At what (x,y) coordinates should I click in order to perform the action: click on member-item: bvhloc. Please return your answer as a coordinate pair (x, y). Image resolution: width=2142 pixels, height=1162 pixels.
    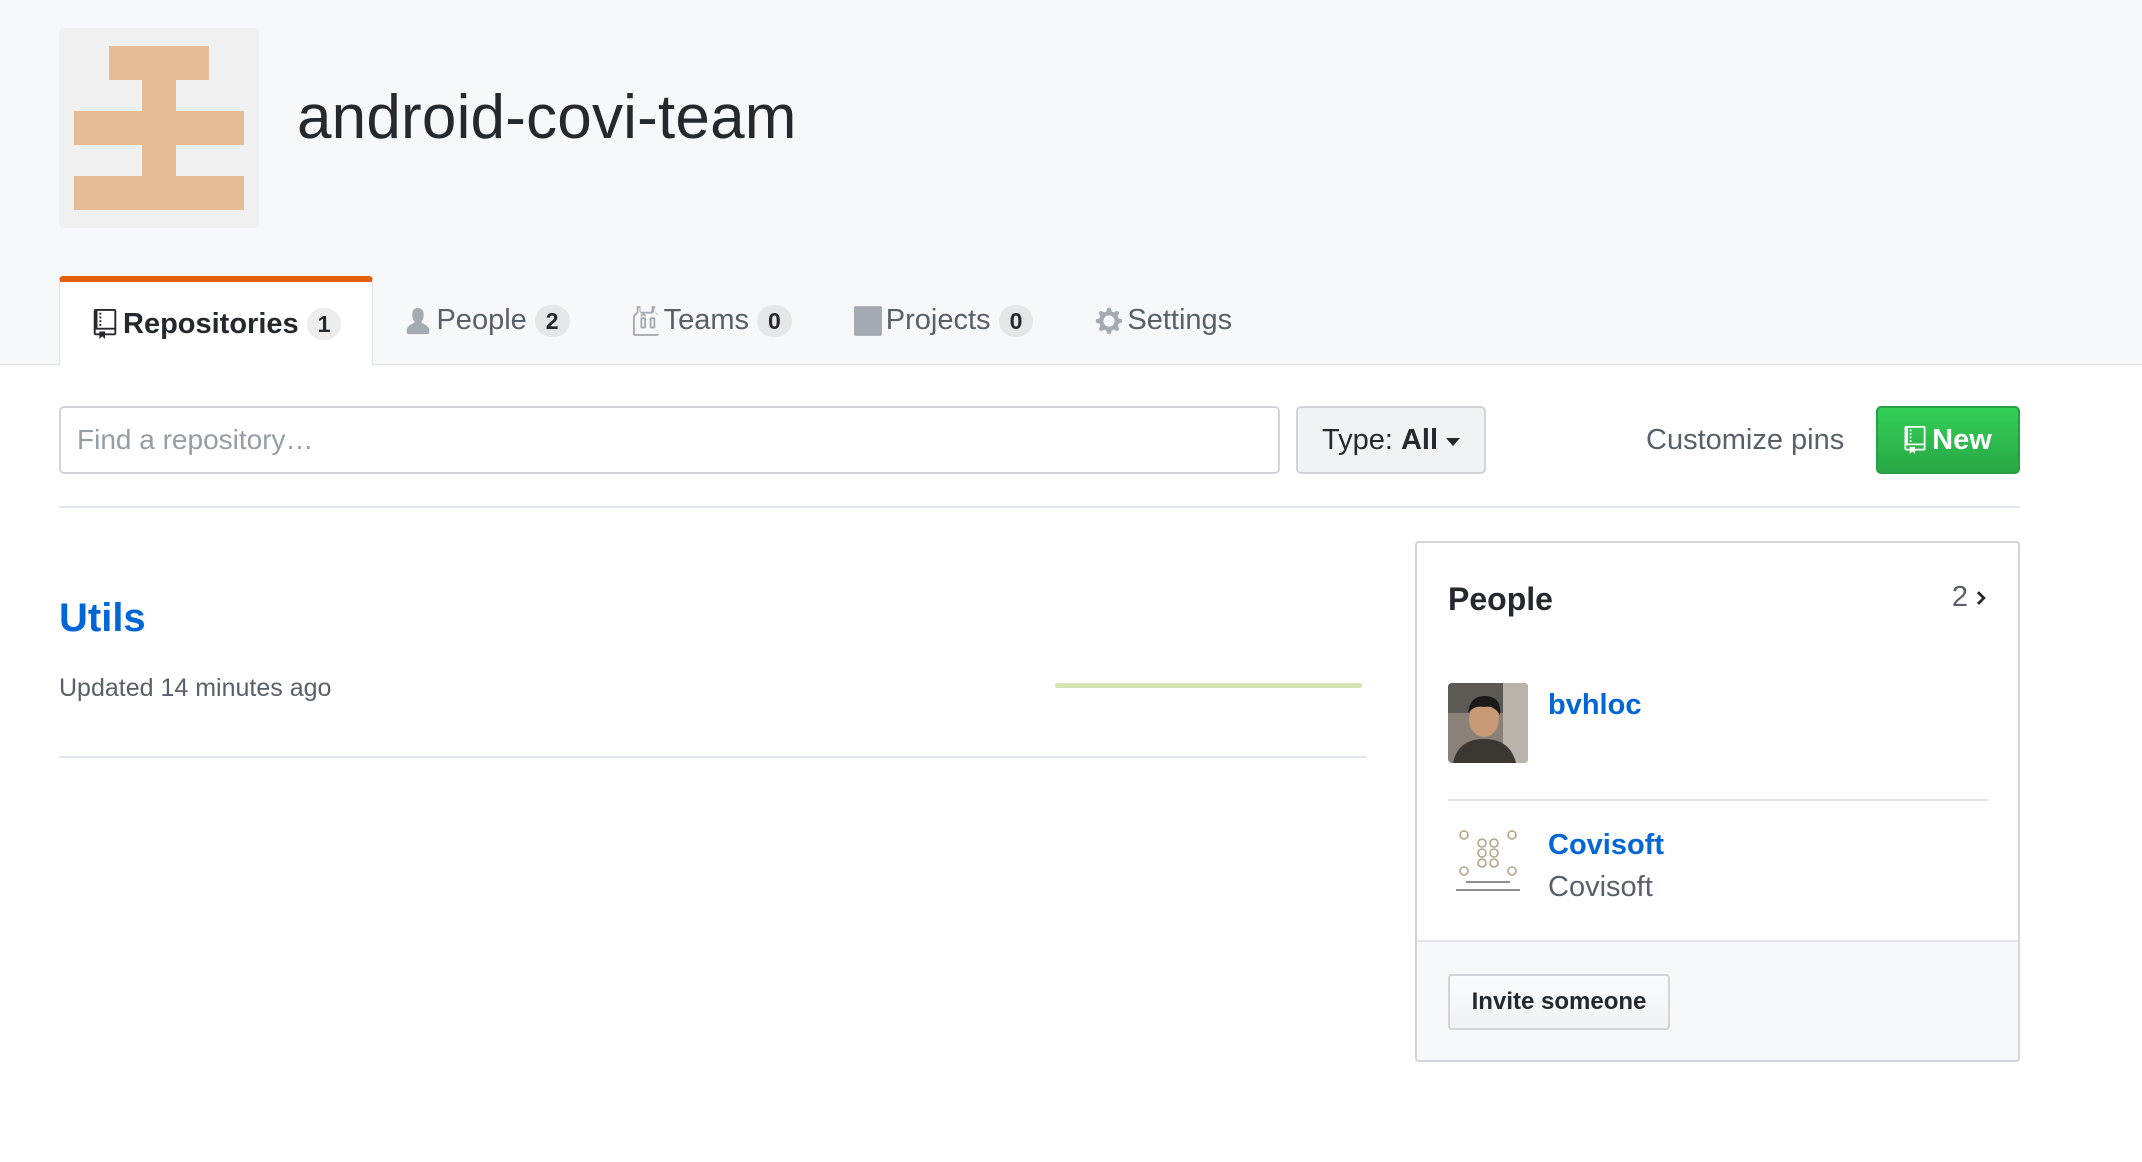
    Looking at the image, I should click on (1718, 742).